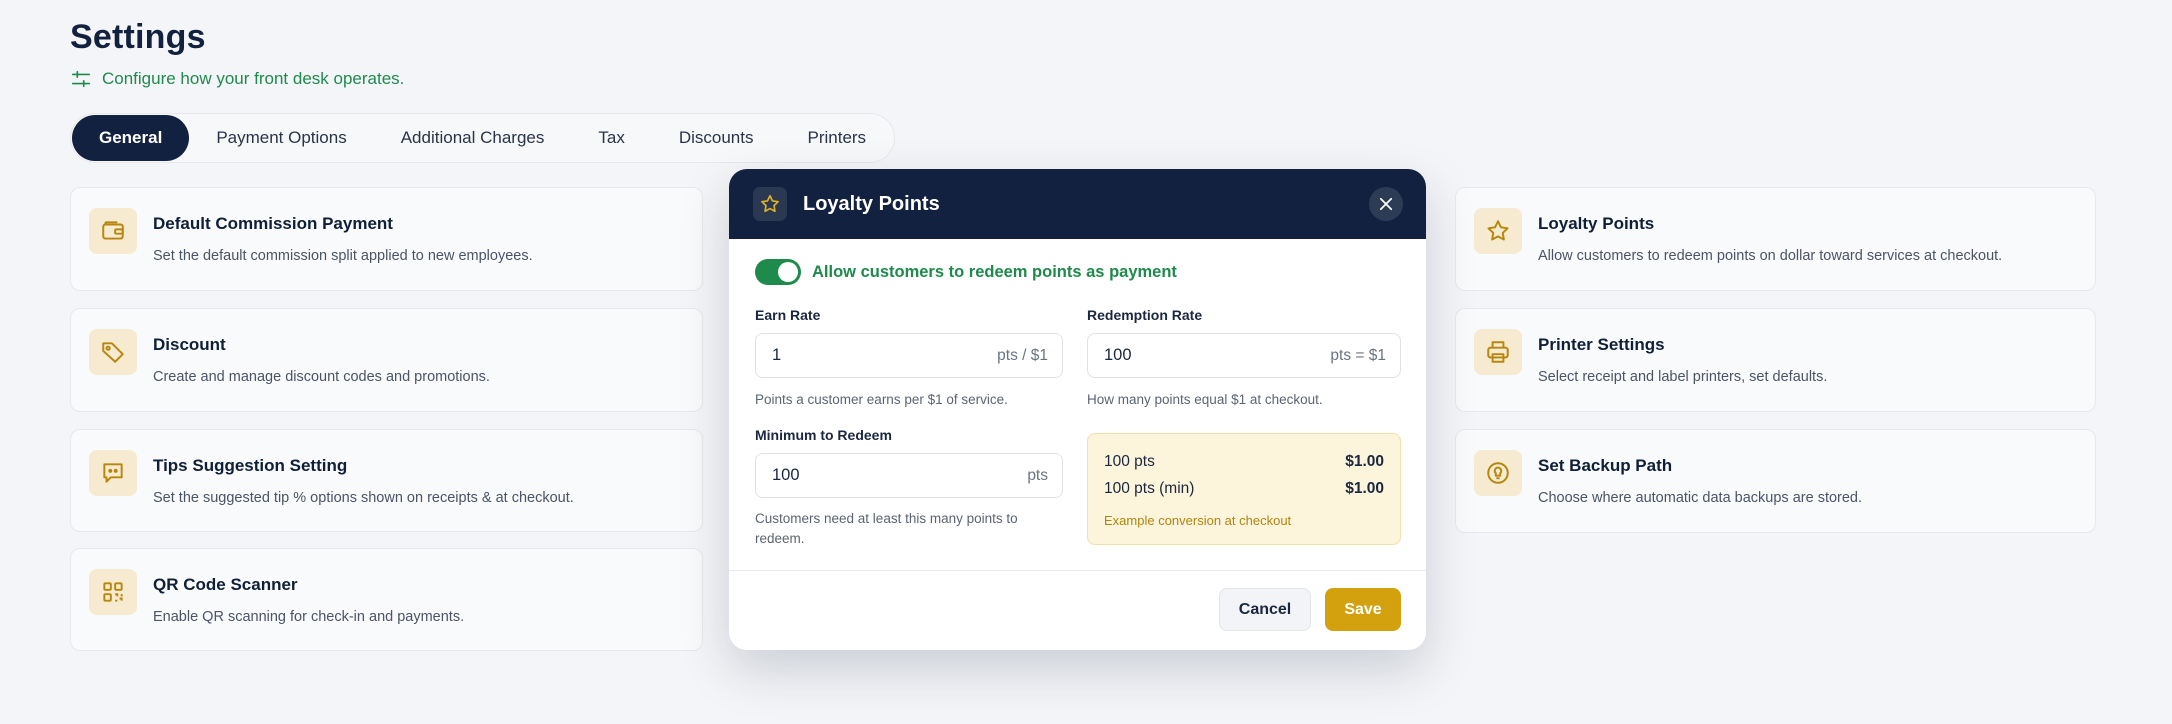  Describe the element at coordinates (1498, 352) in the screenshot. I see `printer-icon` at that location.